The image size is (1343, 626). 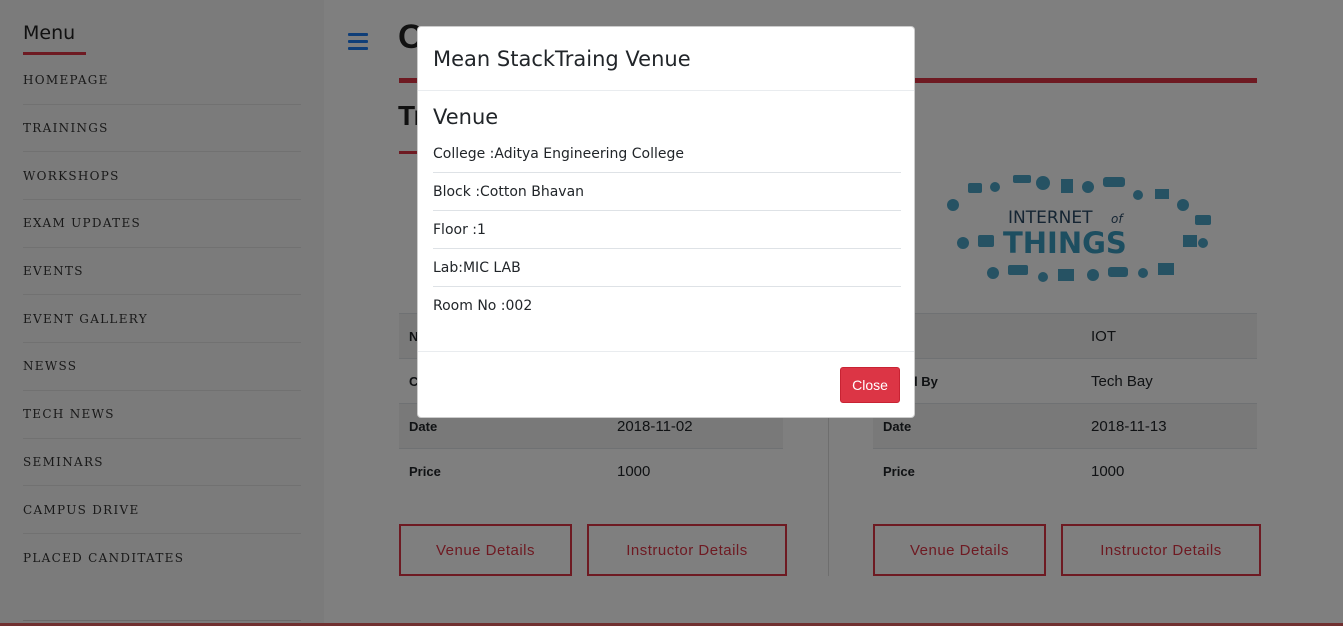 I want to click on venue-block: Block :Cotton Bhavan, so click(x=667, y=192).